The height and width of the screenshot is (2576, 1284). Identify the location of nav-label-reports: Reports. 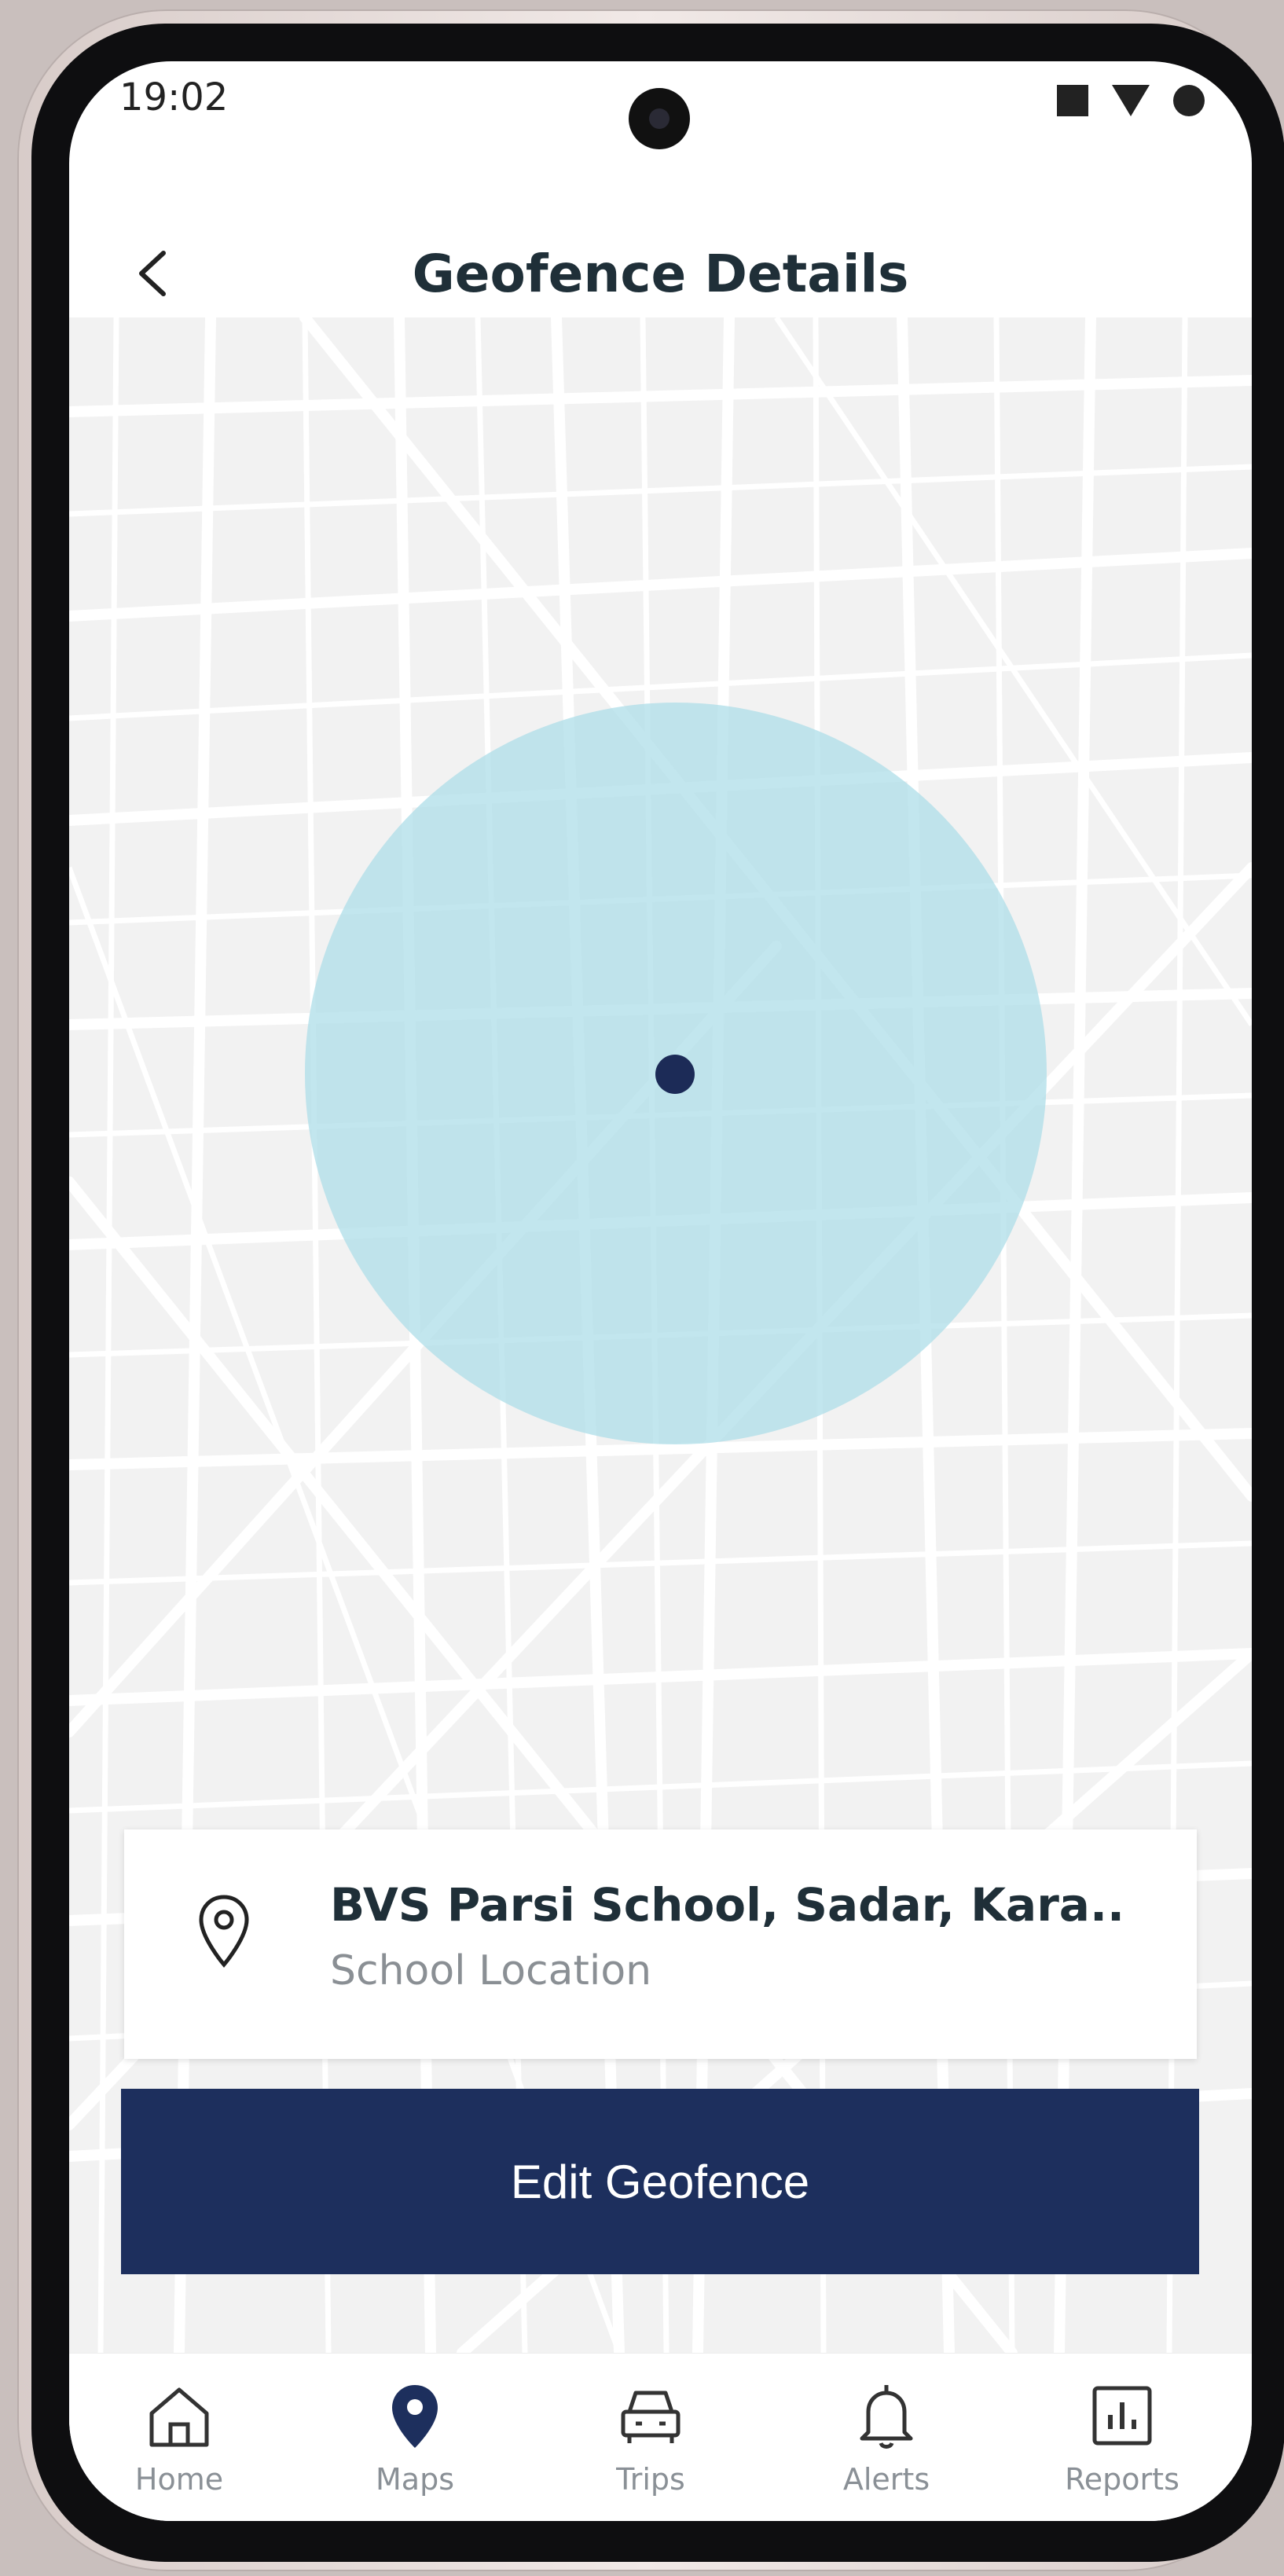
(1122, 2479).